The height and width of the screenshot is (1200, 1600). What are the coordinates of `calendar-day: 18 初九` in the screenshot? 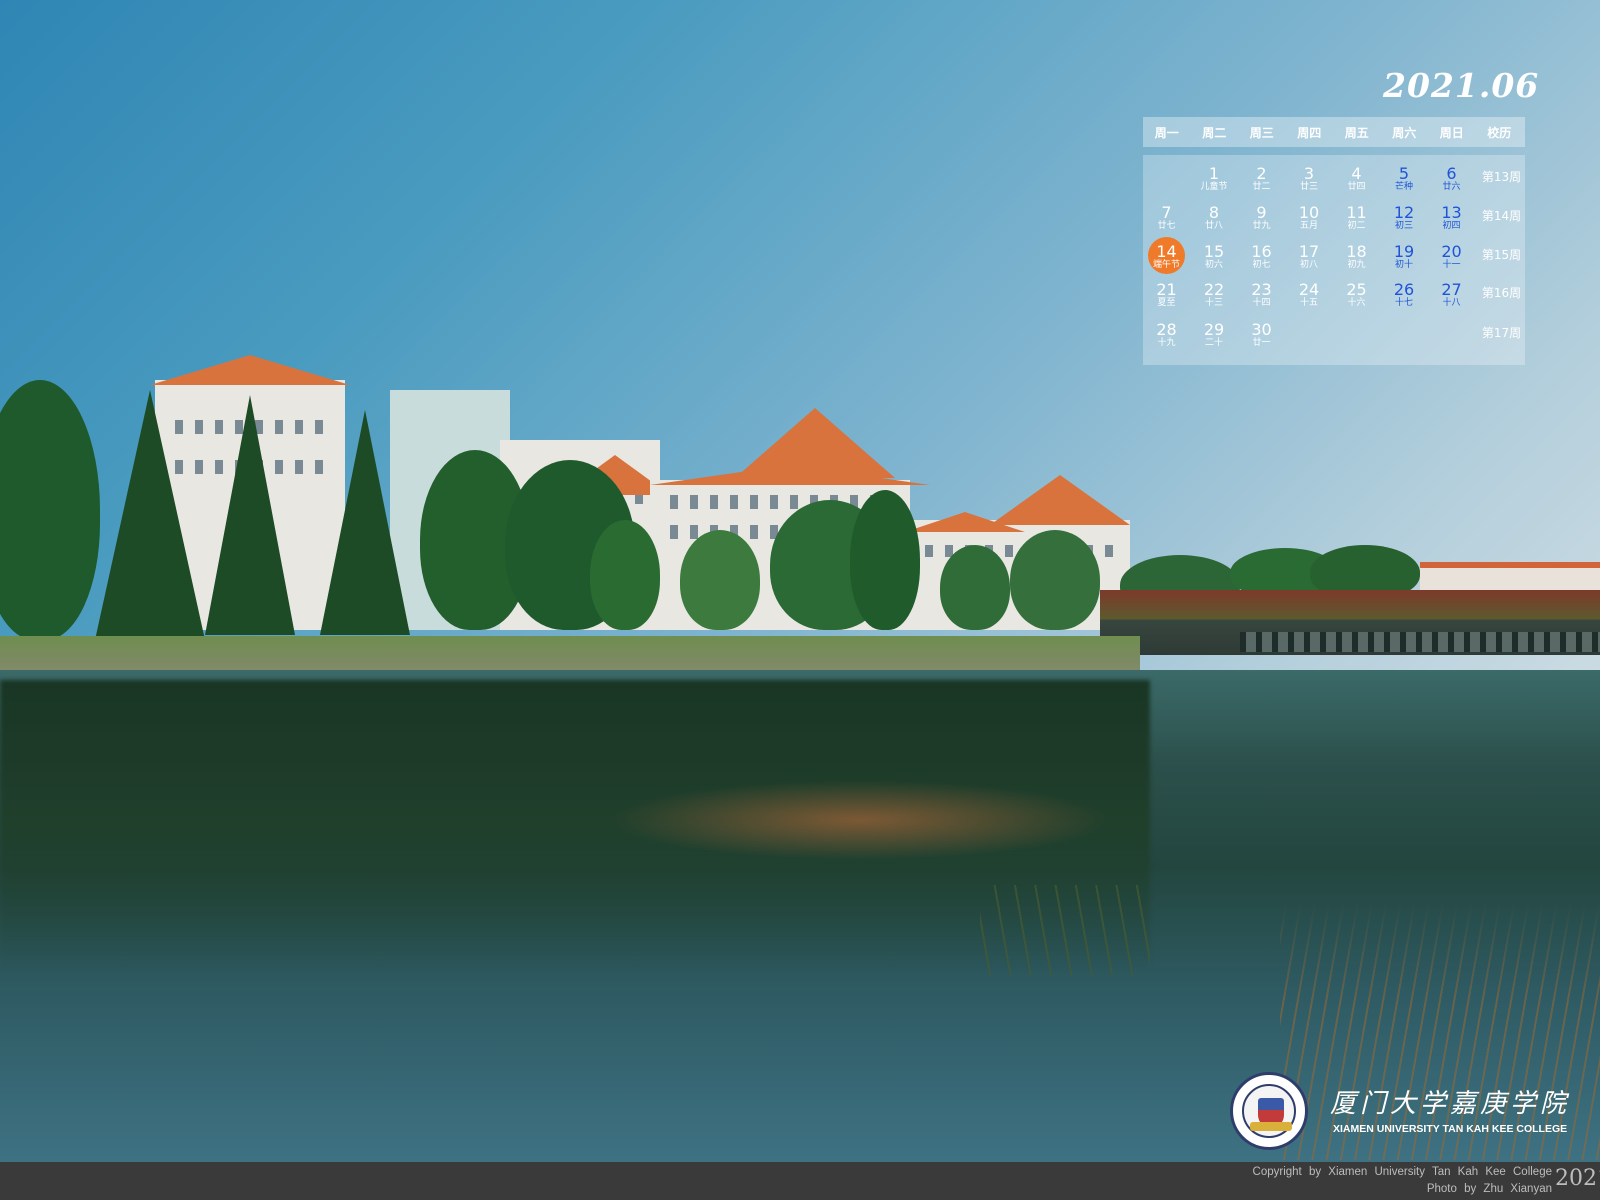 It's located at (1356, 261).